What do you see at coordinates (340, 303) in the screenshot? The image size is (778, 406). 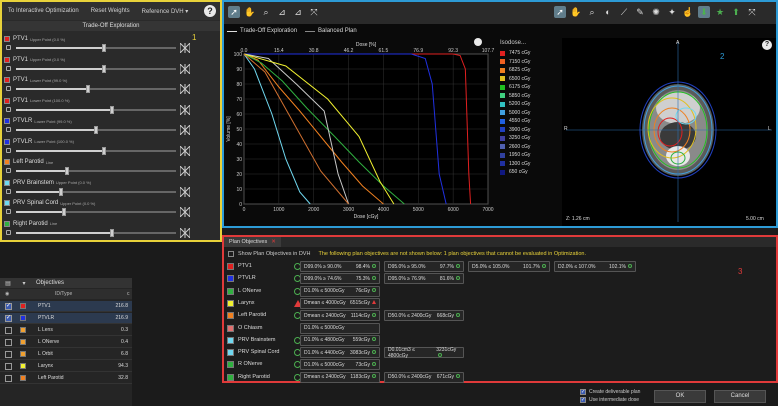 I see `plan-goal-field: Dmean ≤ 4000cGy 6515cGy` at bounding box center [340, 303].